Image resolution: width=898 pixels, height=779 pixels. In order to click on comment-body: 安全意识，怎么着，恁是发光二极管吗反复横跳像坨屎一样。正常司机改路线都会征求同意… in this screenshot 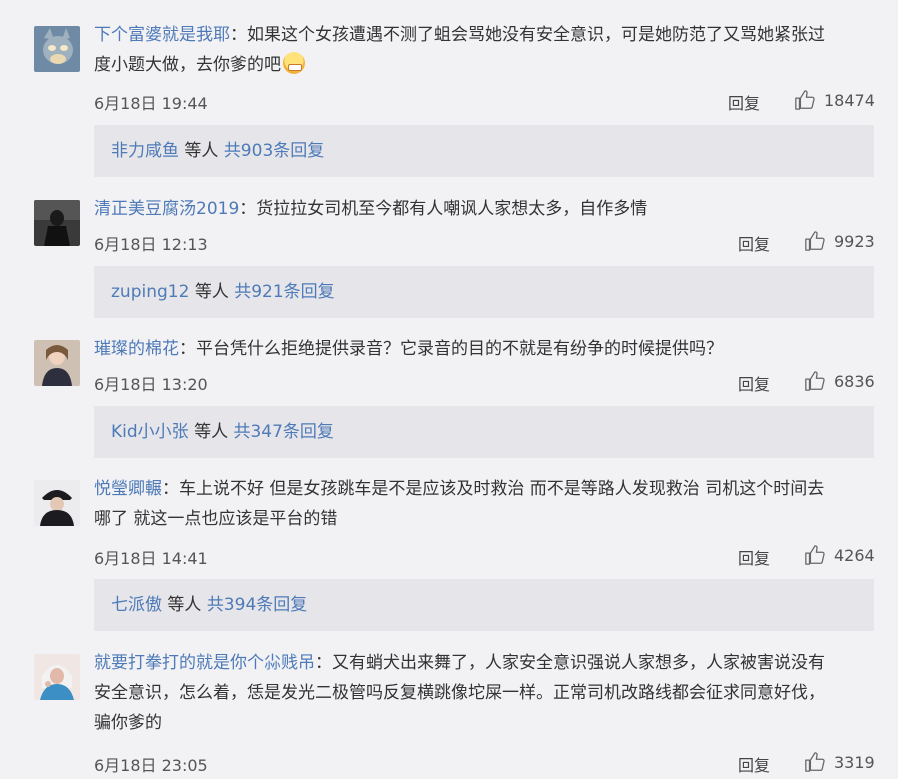, I will do `click(459, 693)`.